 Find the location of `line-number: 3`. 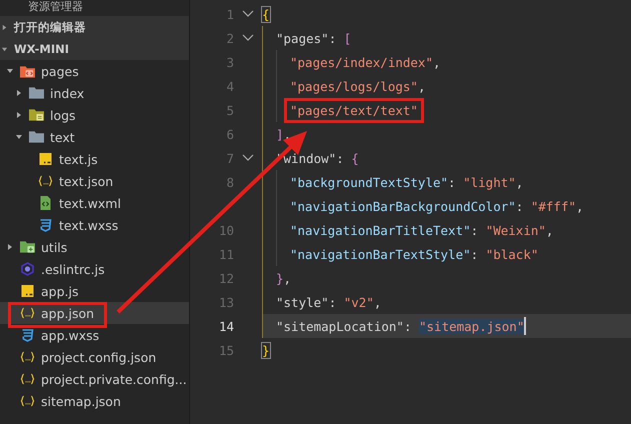

line-number: 3 is located at coordinates (229, 62).